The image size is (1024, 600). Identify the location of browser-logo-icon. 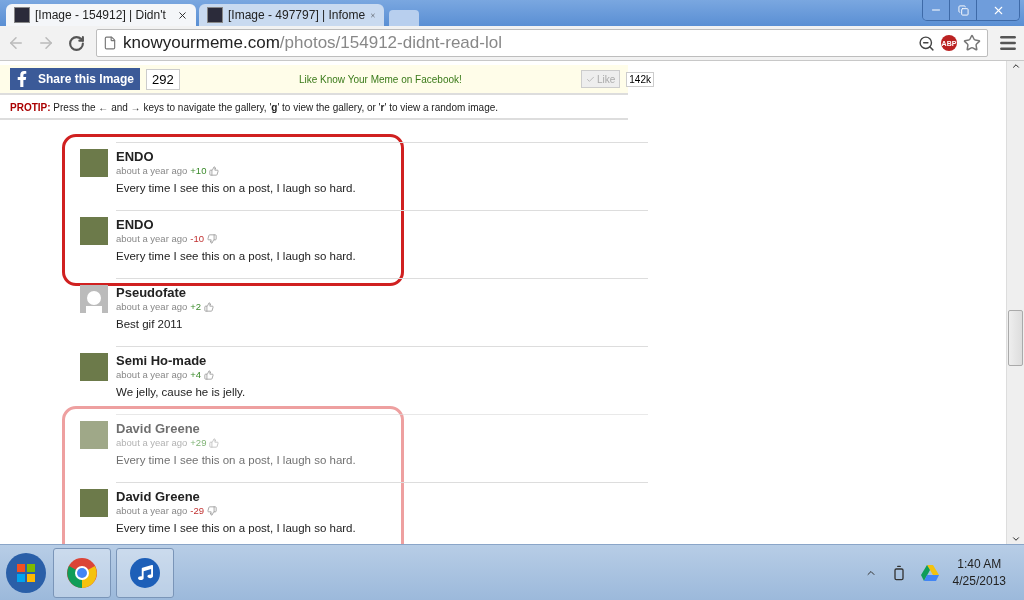
(82, 572).